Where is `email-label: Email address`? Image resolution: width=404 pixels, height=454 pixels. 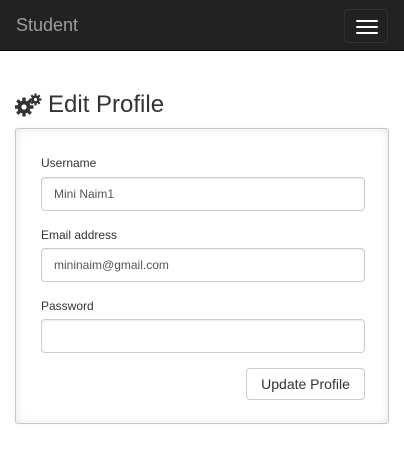
email-label: Email address is located at coordinates (79, 235).